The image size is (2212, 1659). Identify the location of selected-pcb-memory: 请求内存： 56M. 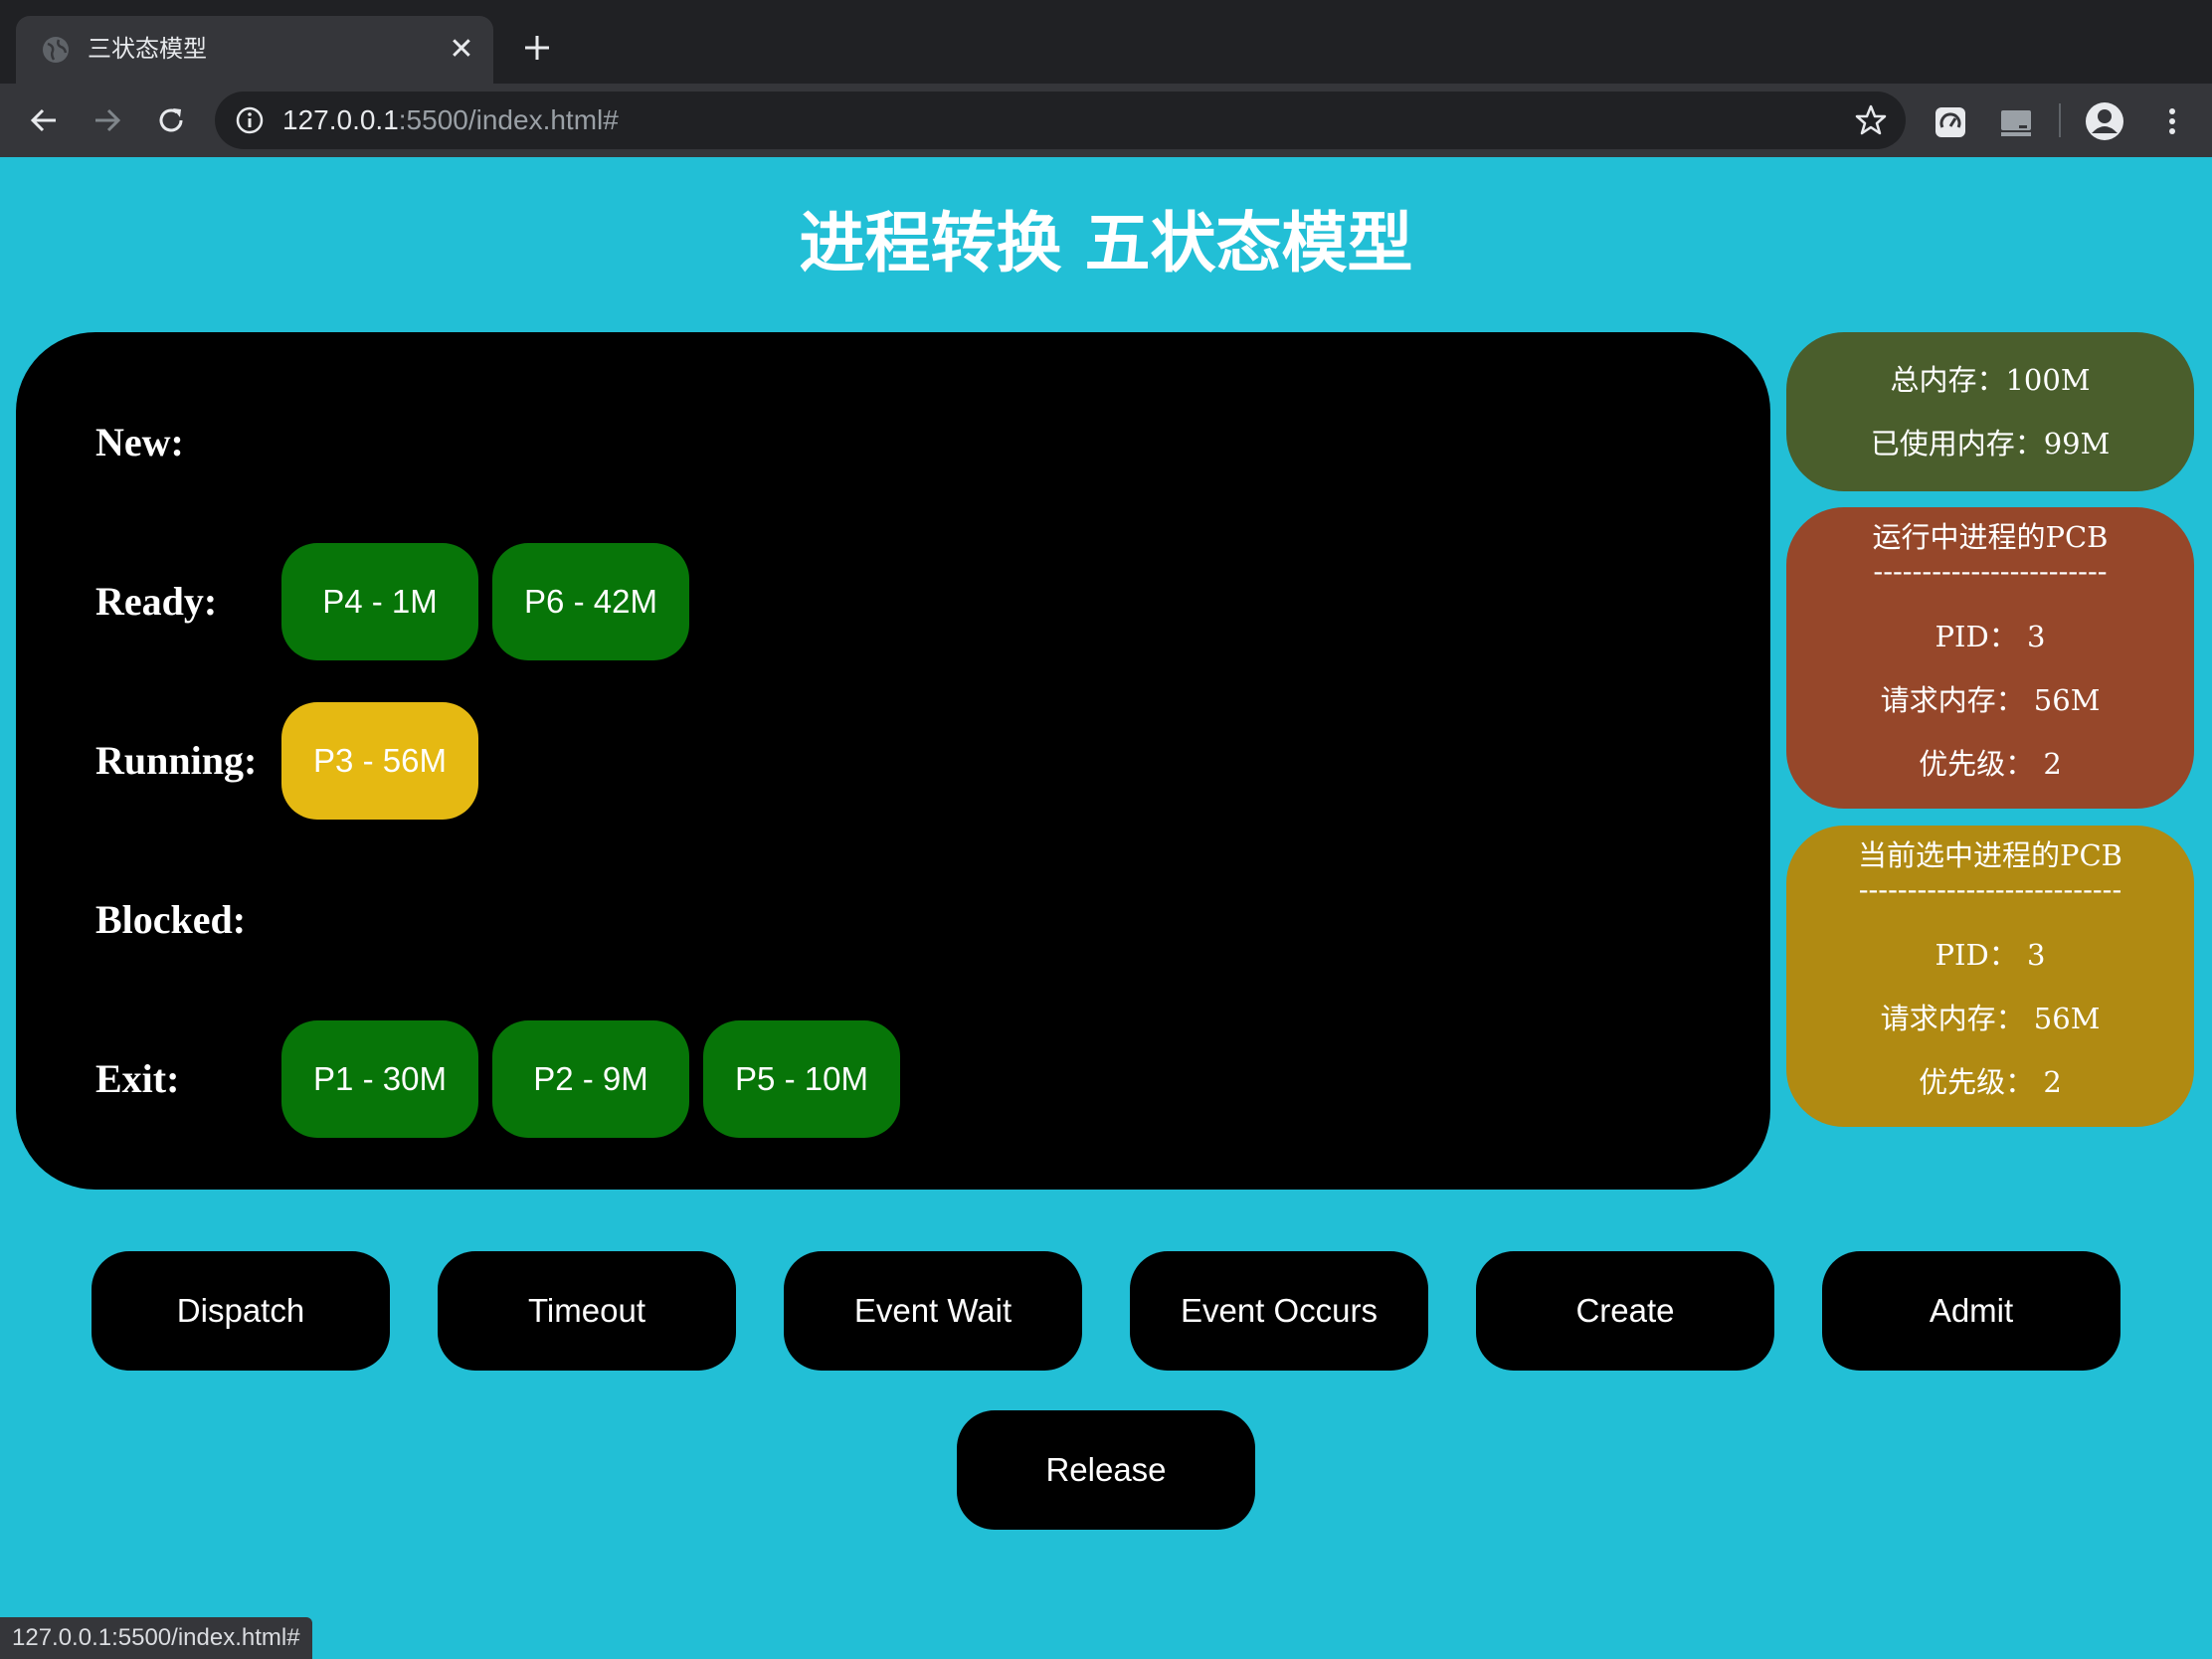
(1990, 1018).